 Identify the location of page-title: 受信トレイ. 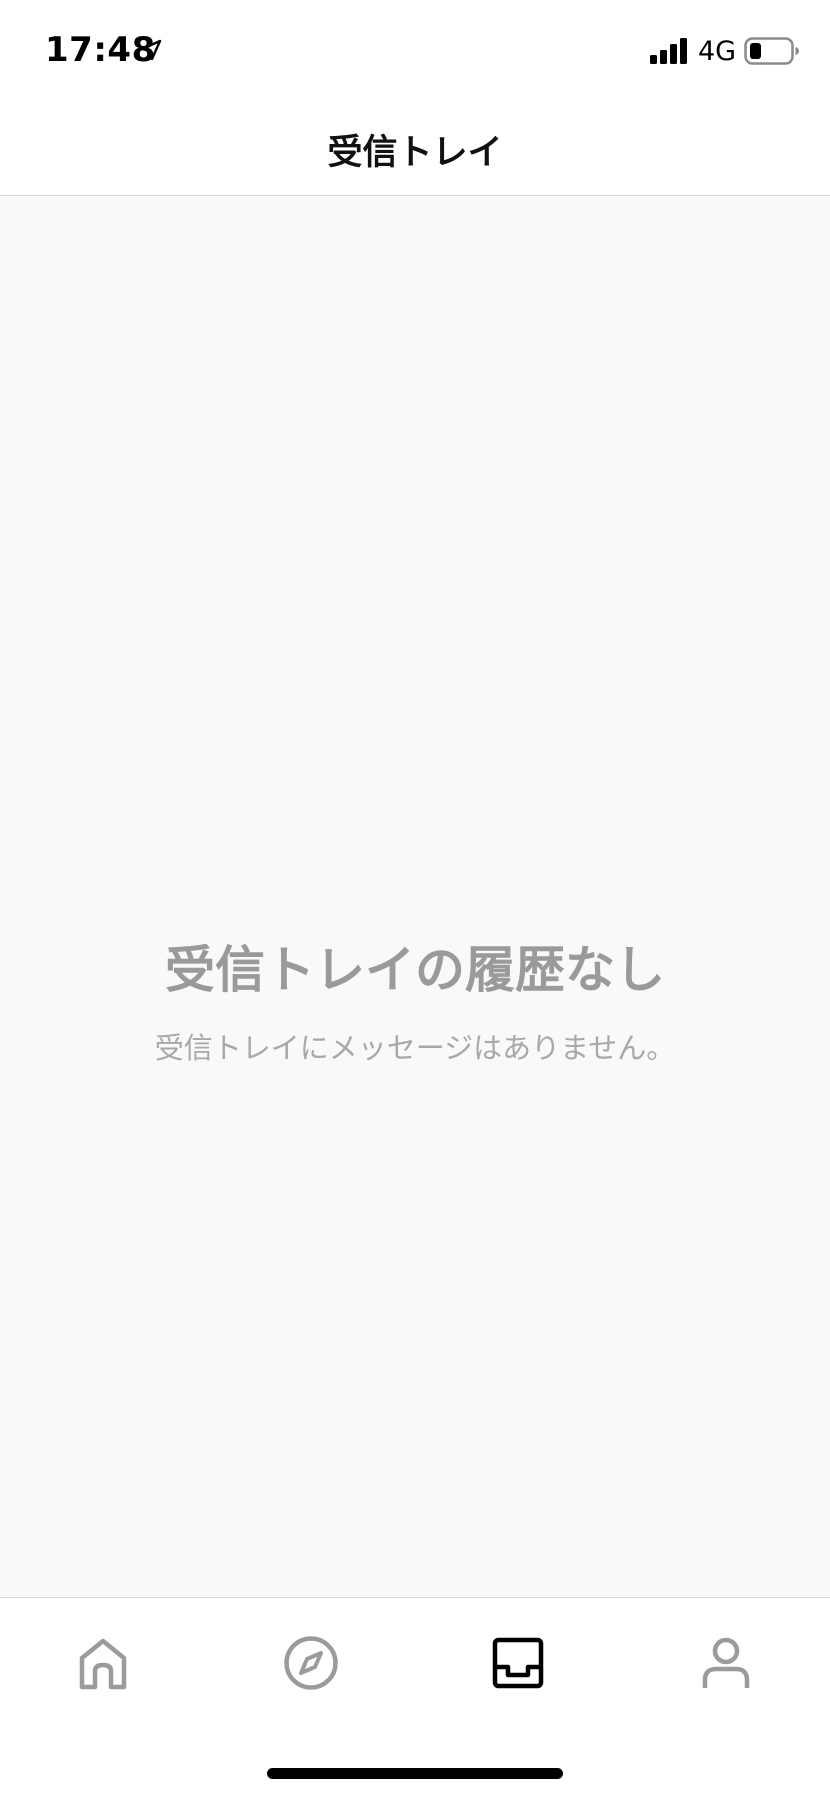
(415, 153).